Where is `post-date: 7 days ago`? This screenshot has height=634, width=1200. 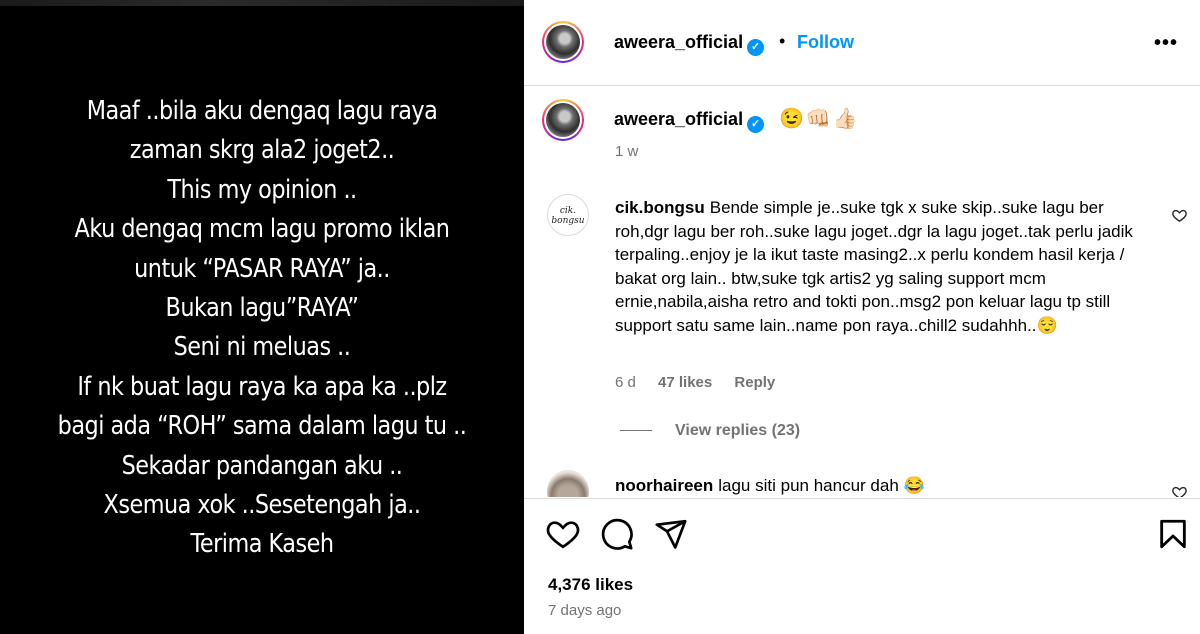 post-date: 7 days ago is located at coordinates (584, 610).